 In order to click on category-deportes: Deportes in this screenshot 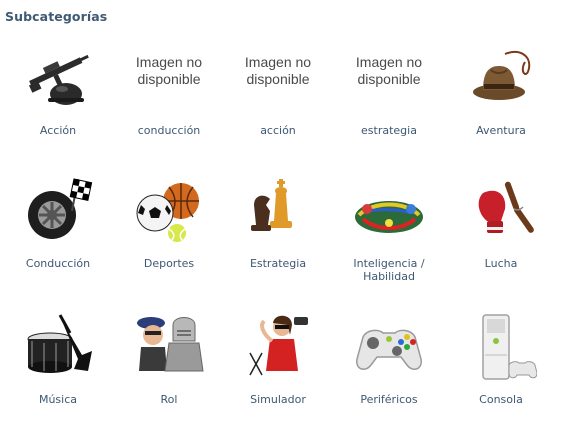, I will do `click(169, 240)`.